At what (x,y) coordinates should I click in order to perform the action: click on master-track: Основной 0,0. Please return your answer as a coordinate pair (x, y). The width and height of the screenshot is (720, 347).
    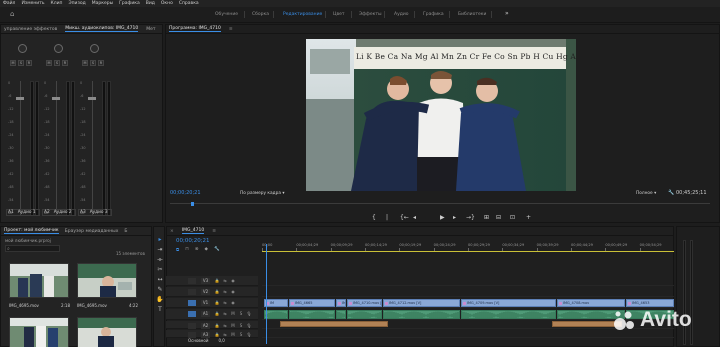
    Looking at the image, I should click on (206, 340).